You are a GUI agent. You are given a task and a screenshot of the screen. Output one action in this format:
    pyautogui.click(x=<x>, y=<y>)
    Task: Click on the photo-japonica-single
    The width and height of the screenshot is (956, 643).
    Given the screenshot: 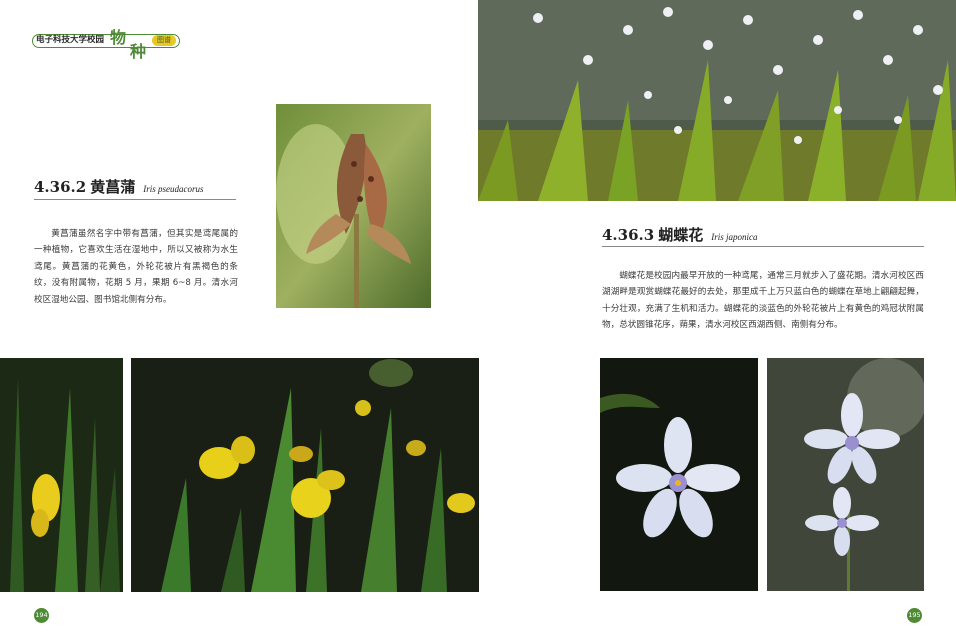 What is the action you would take?
    pyautogui.click(x=679, y=474)
    